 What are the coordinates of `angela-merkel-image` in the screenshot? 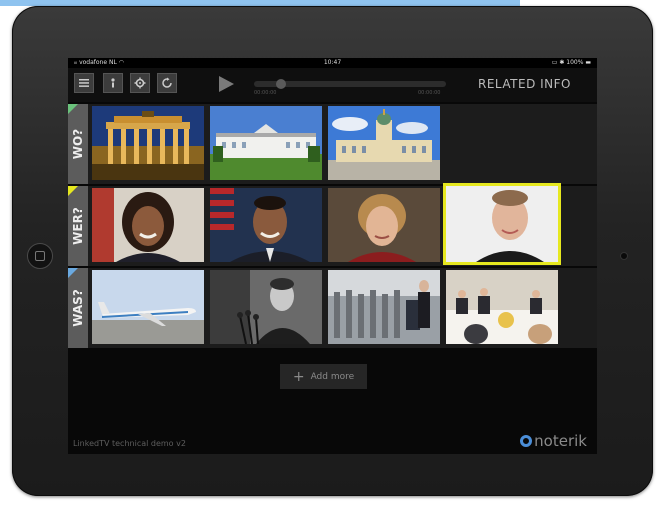 It's located at (384, 225).